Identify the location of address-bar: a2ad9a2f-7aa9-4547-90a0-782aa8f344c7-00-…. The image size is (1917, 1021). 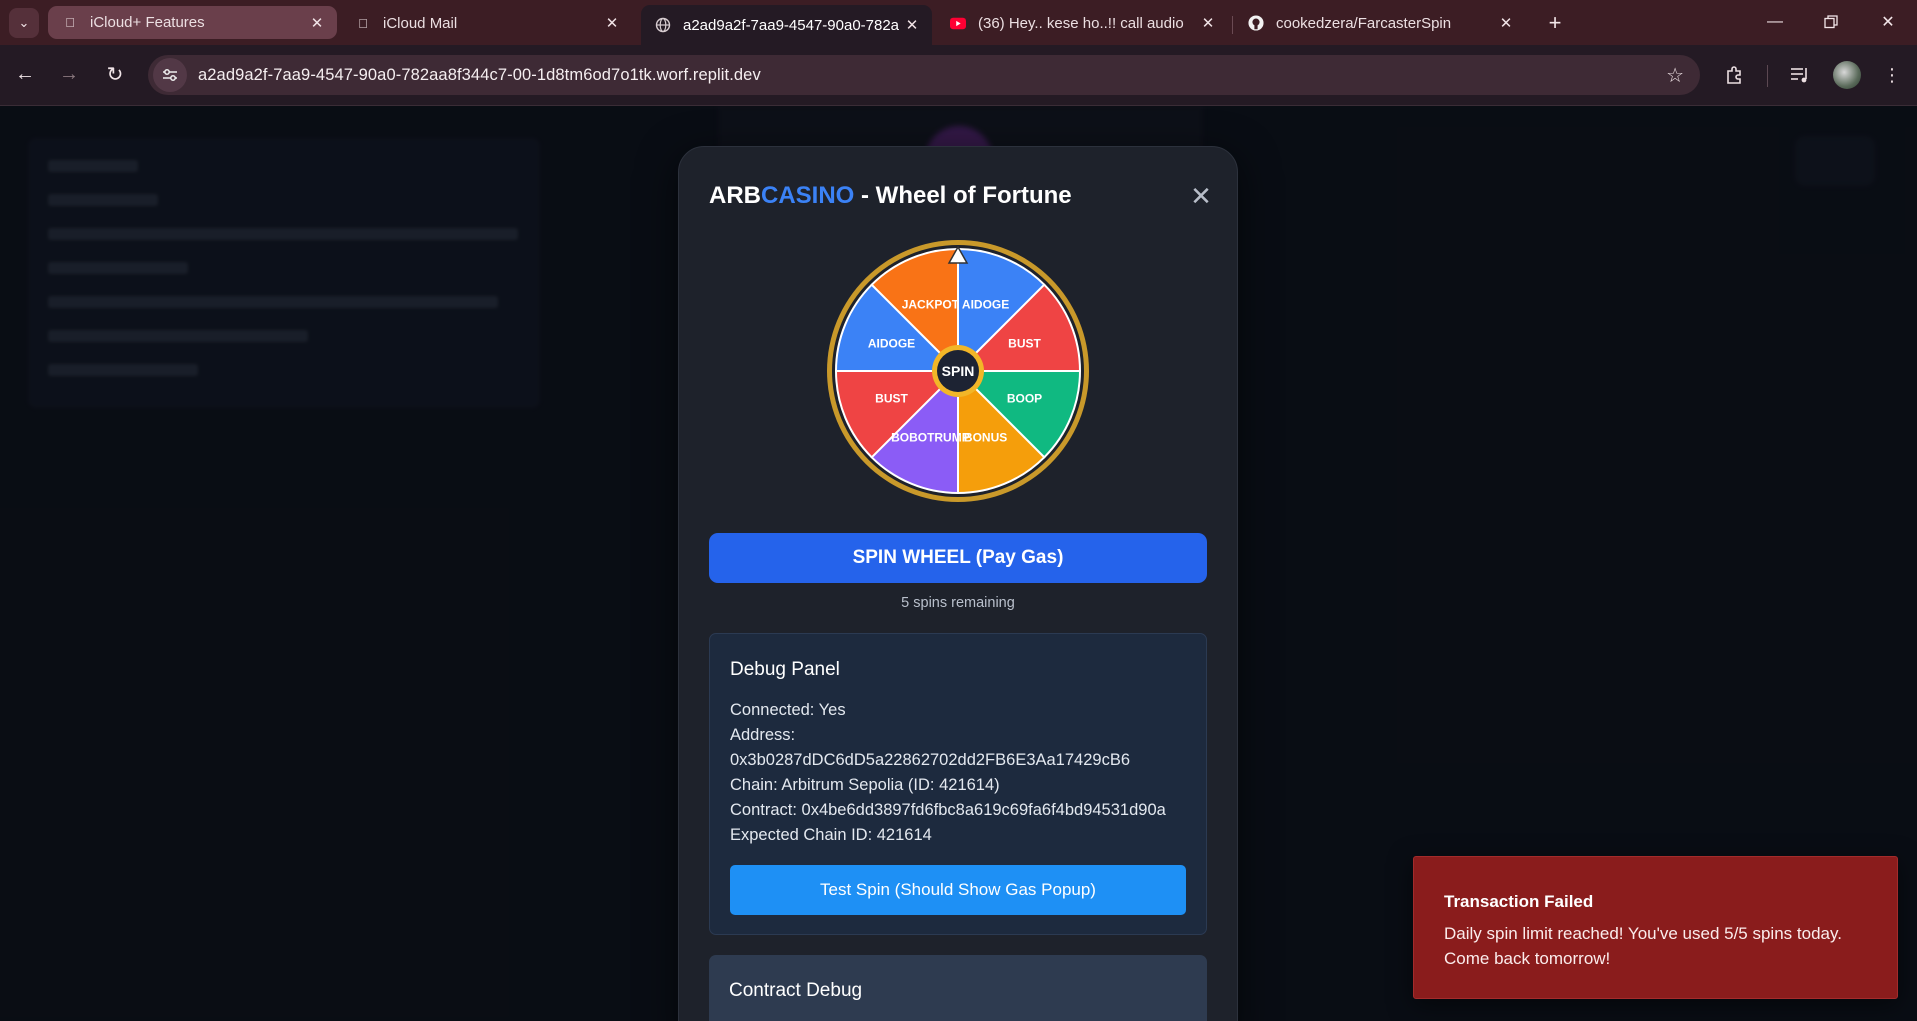
(924, 75).